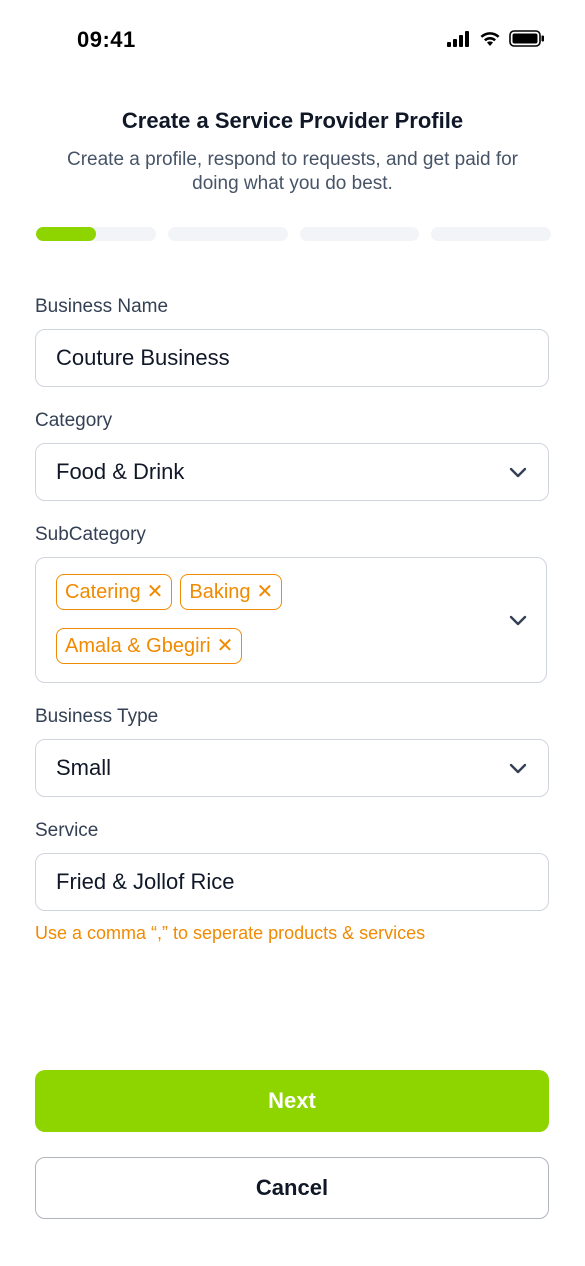 The image size is (585, 1266). Describe the element at coordinates (106, 39) in the screenshot. I see `status-time: 09:41` at that location.